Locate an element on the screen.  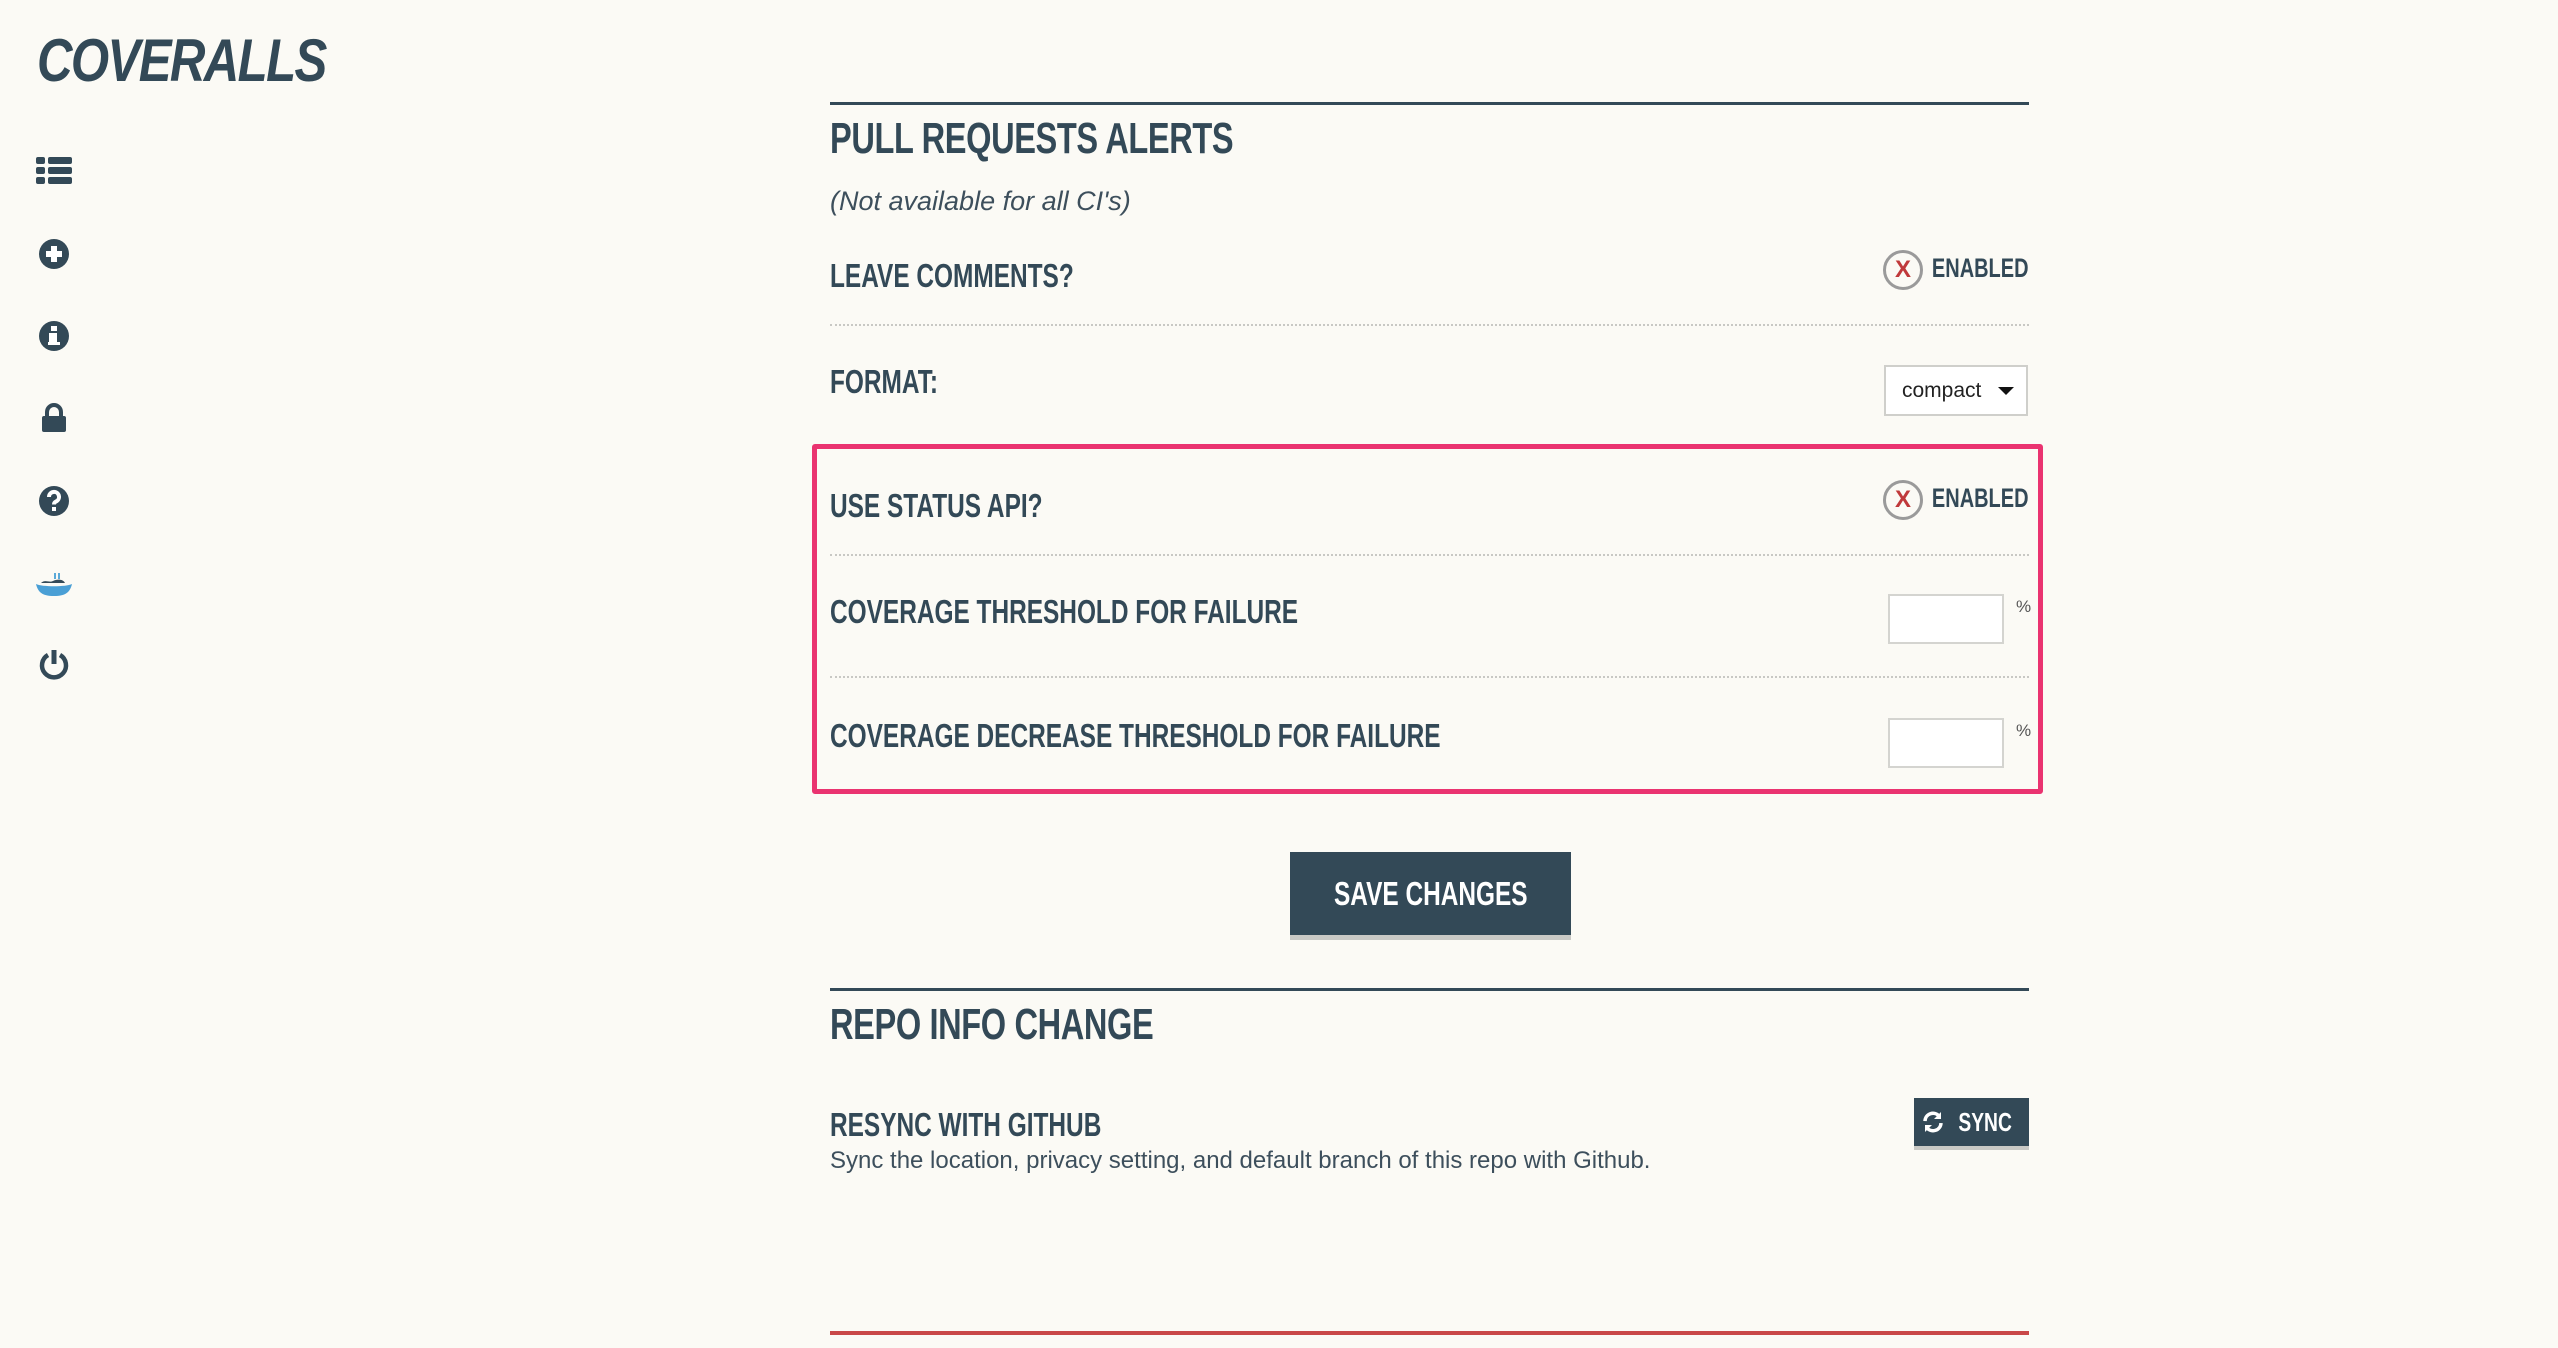
coverage-decrease-threshold-input is located at coordinates (1946, 743).